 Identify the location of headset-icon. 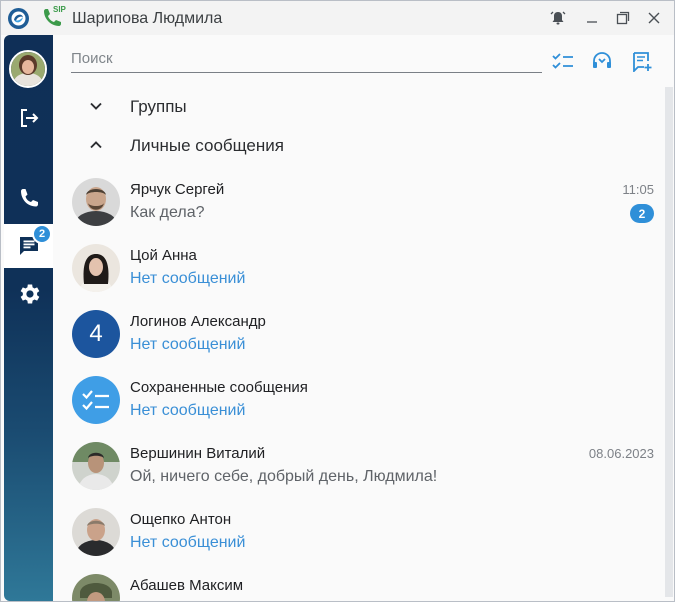
(602, 60).